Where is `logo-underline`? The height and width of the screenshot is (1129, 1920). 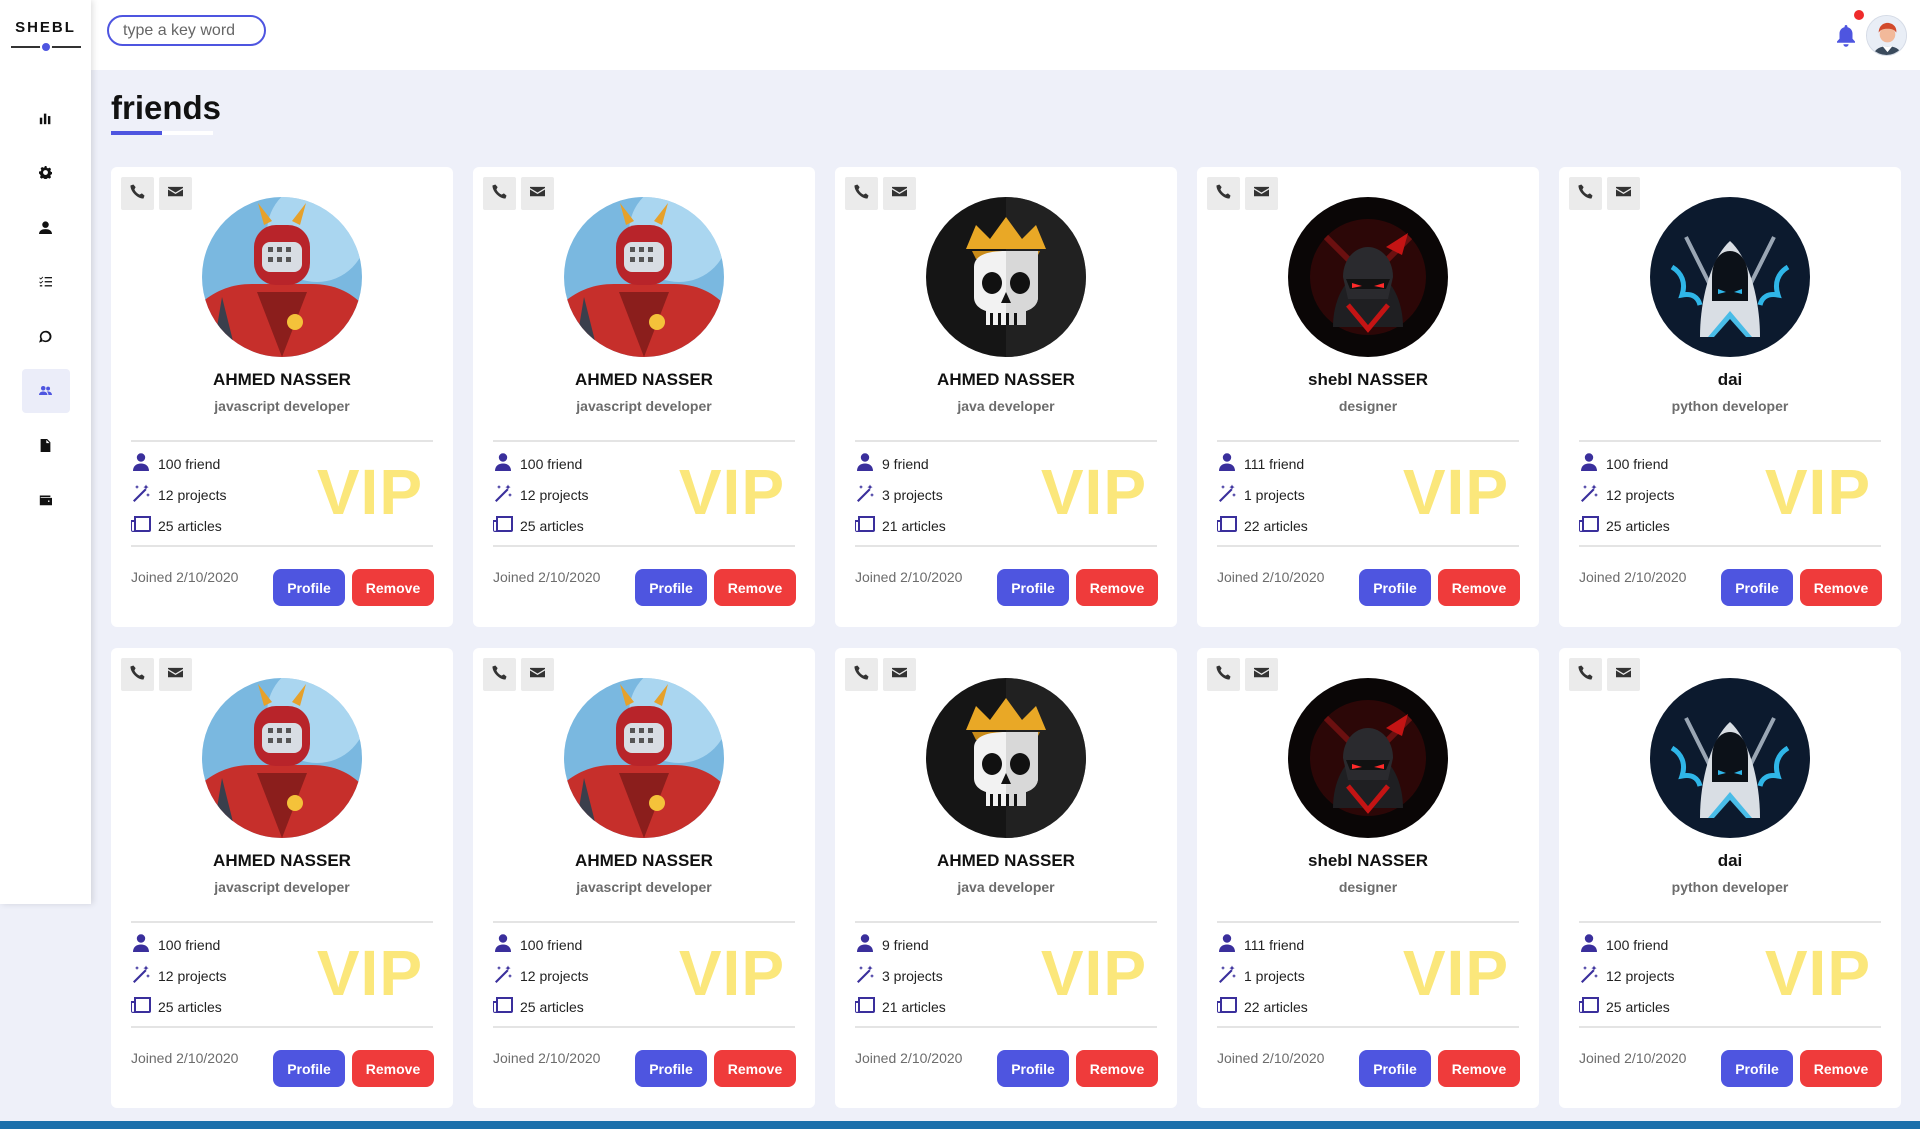 logo-underline is located at coordinates (45, 47).